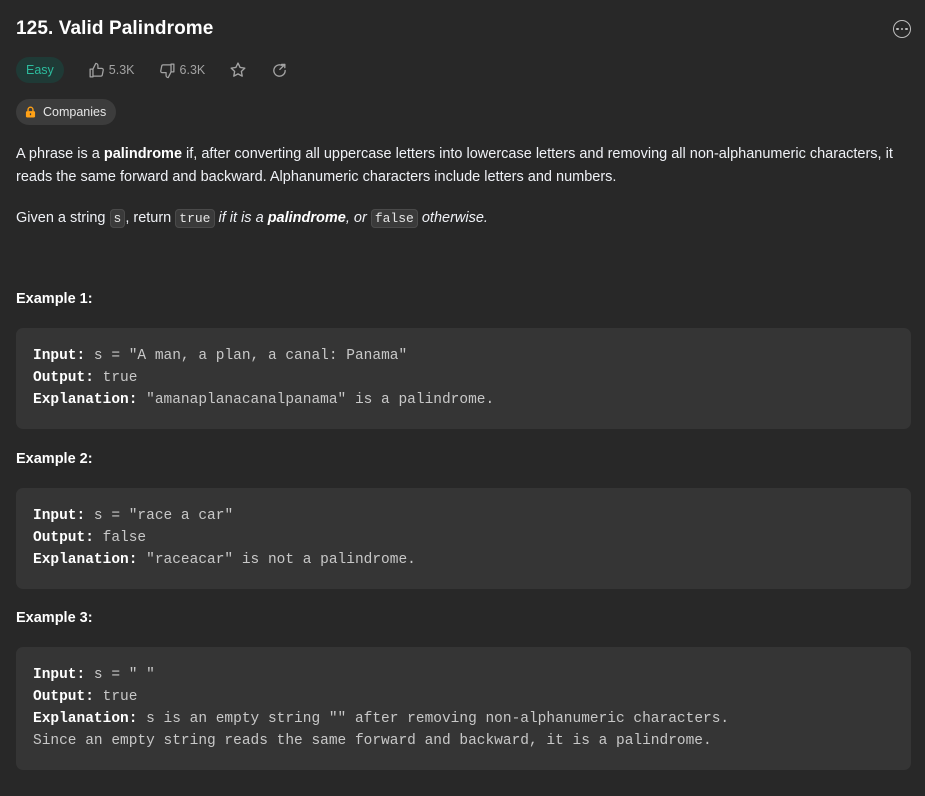  I want to click on star-icon, so click(238, 69).